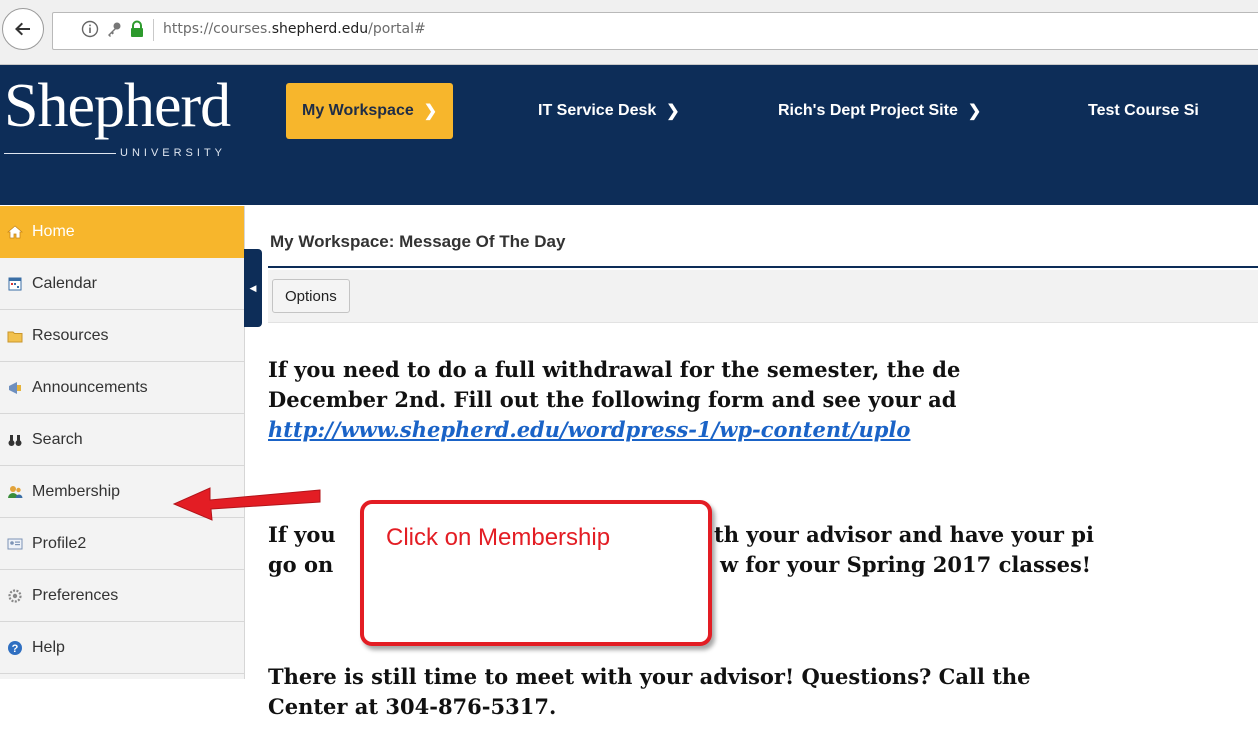  I want to click on back-arrow-icon, so click(22, 29).